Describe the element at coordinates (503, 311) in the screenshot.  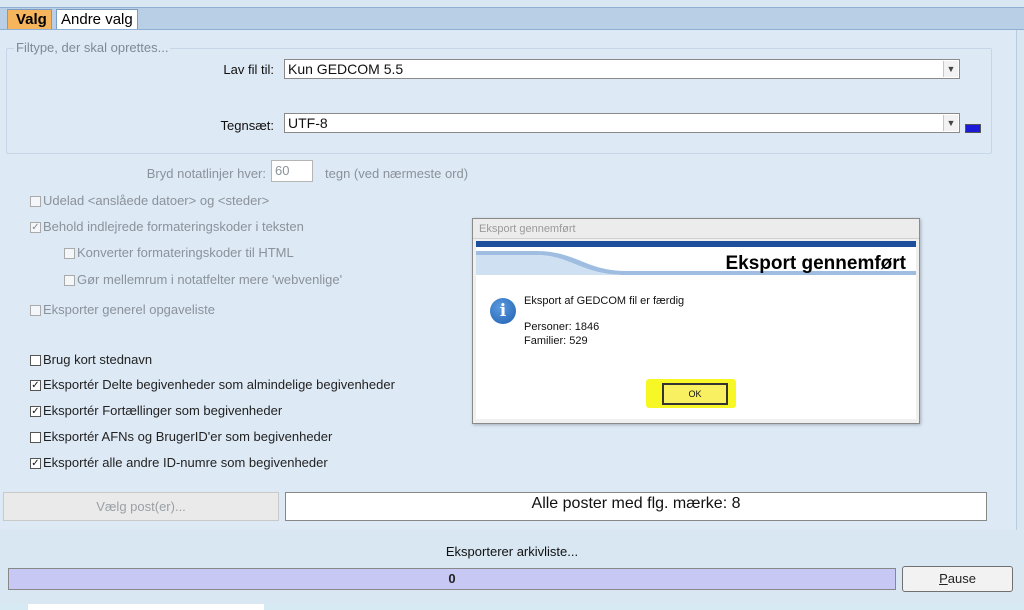
I see `info-icon: i` at that location.